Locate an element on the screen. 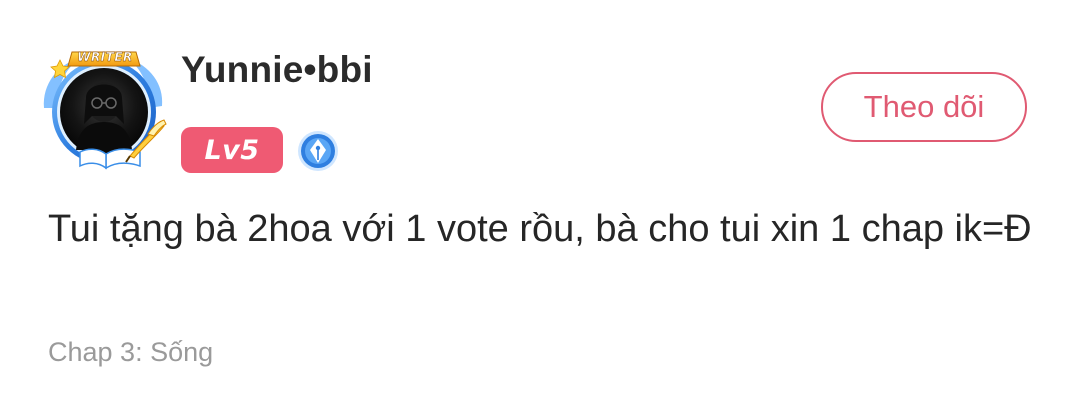  level-badge: Lv5 is located at coordinates (232, 150).